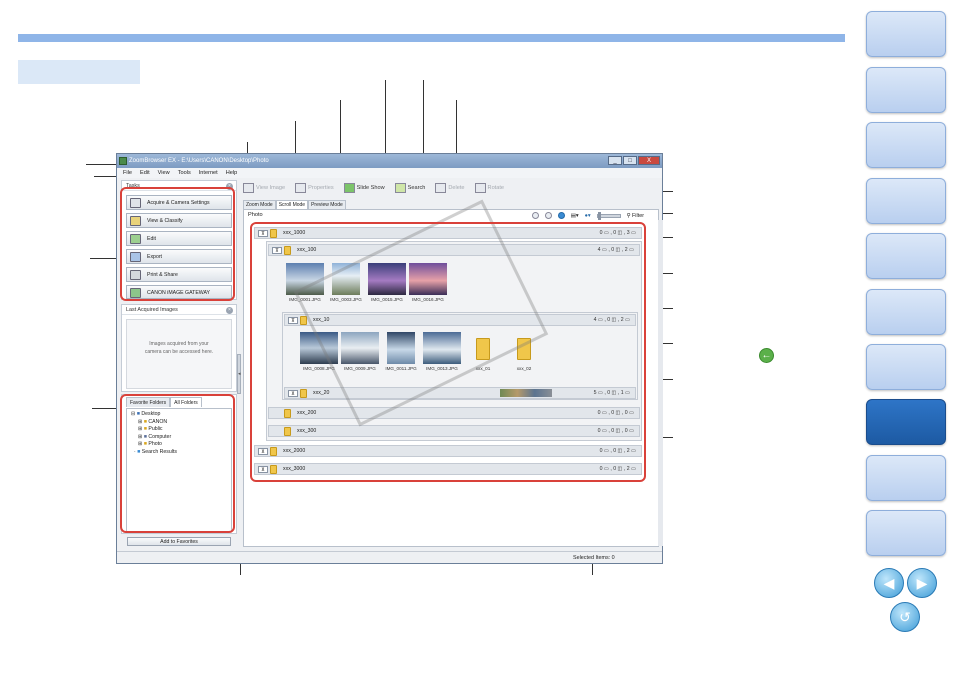  Describe the element at coordinates (264, 188) in the screenshot. I see `view-image-button: View Image` at that location.